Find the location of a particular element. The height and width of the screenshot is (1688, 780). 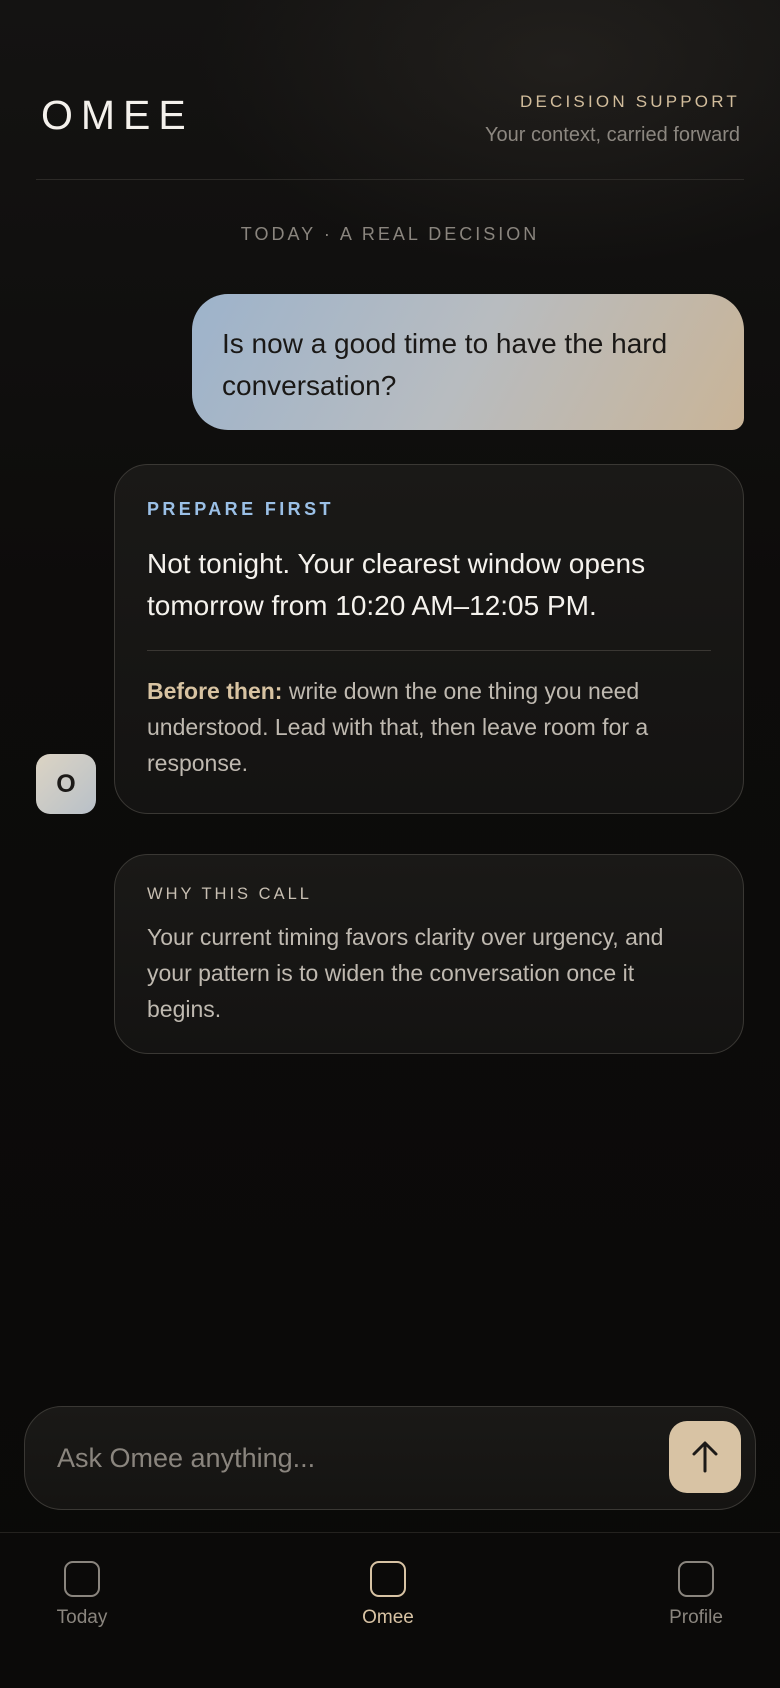

header-eyebrow: DECISION SUPPORT is located at coordinates (630, 101).